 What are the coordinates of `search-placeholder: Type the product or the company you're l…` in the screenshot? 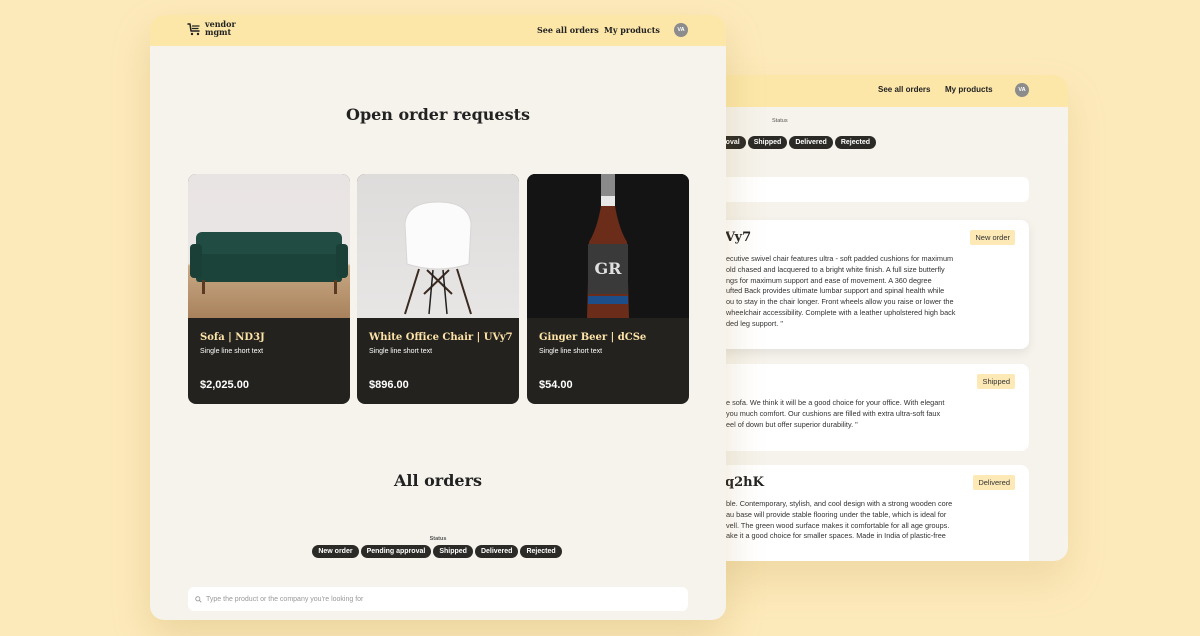 It's located at (285, 599).